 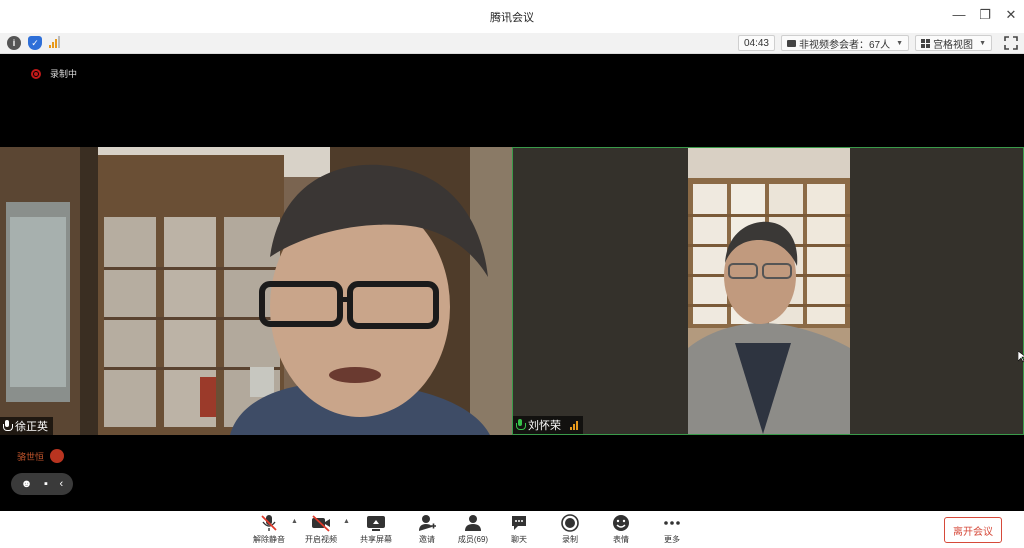 I want to click on members-icon, so click(x=473, y=523).